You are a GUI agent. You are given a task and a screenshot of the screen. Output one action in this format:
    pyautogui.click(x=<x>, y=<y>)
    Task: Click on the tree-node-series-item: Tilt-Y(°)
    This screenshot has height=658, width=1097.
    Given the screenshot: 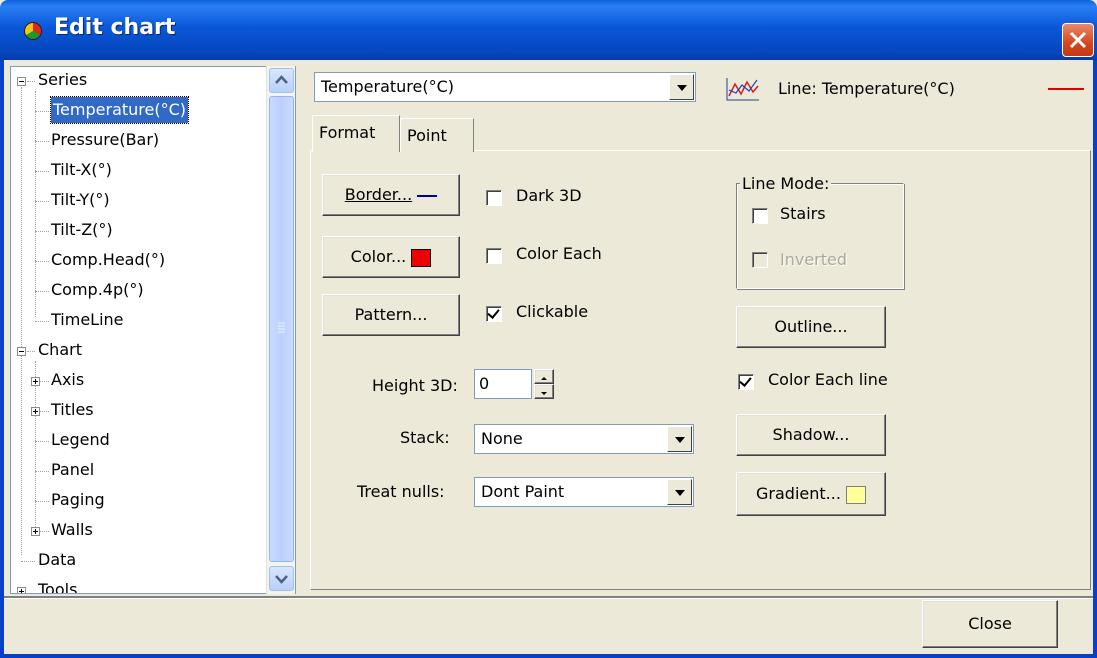 What is the action you would take?
    pyautogui.click(x=80, y=200)
    